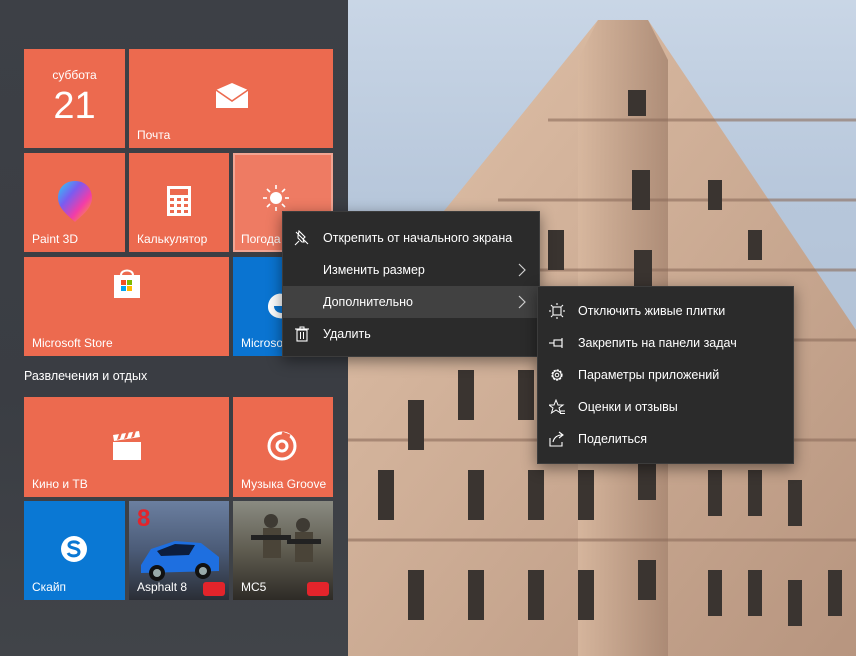 The height and width of the screenshot is (656, 856). What do you see at coordinates (301, 238) in the screenshot?
I see `unpin-icon` at bounding box center [301, 238].